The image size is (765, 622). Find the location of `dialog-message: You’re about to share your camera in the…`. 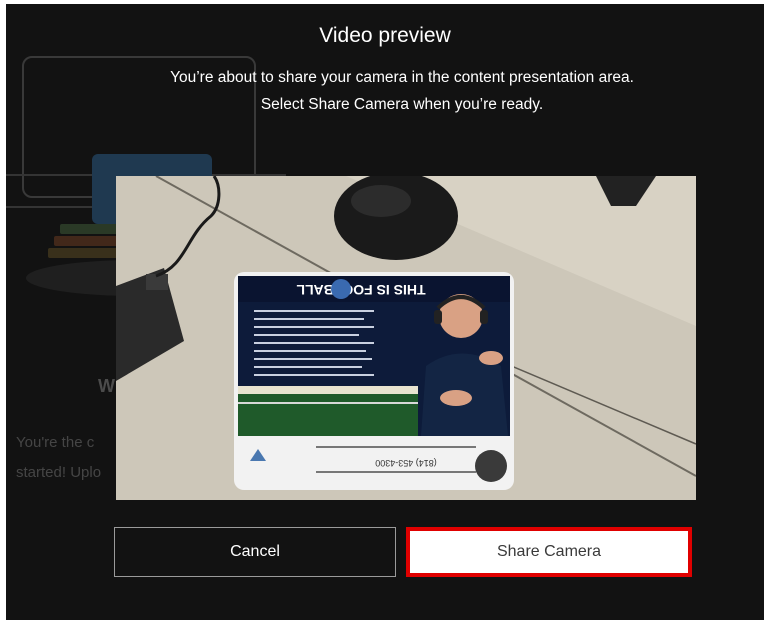

dialog-message: You’re about to share your camera in the… is located at coordinates (402, 91).